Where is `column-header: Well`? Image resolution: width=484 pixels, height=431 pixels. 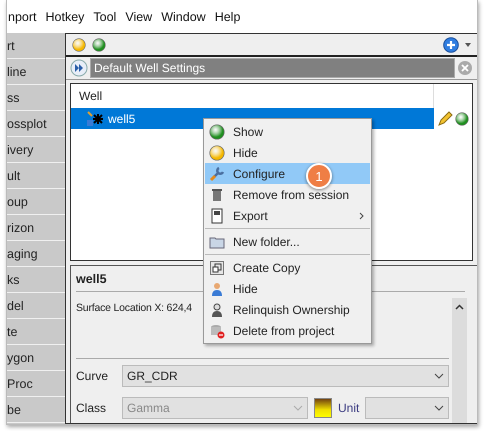
column-header: Well is located at coordinates (91, 96).